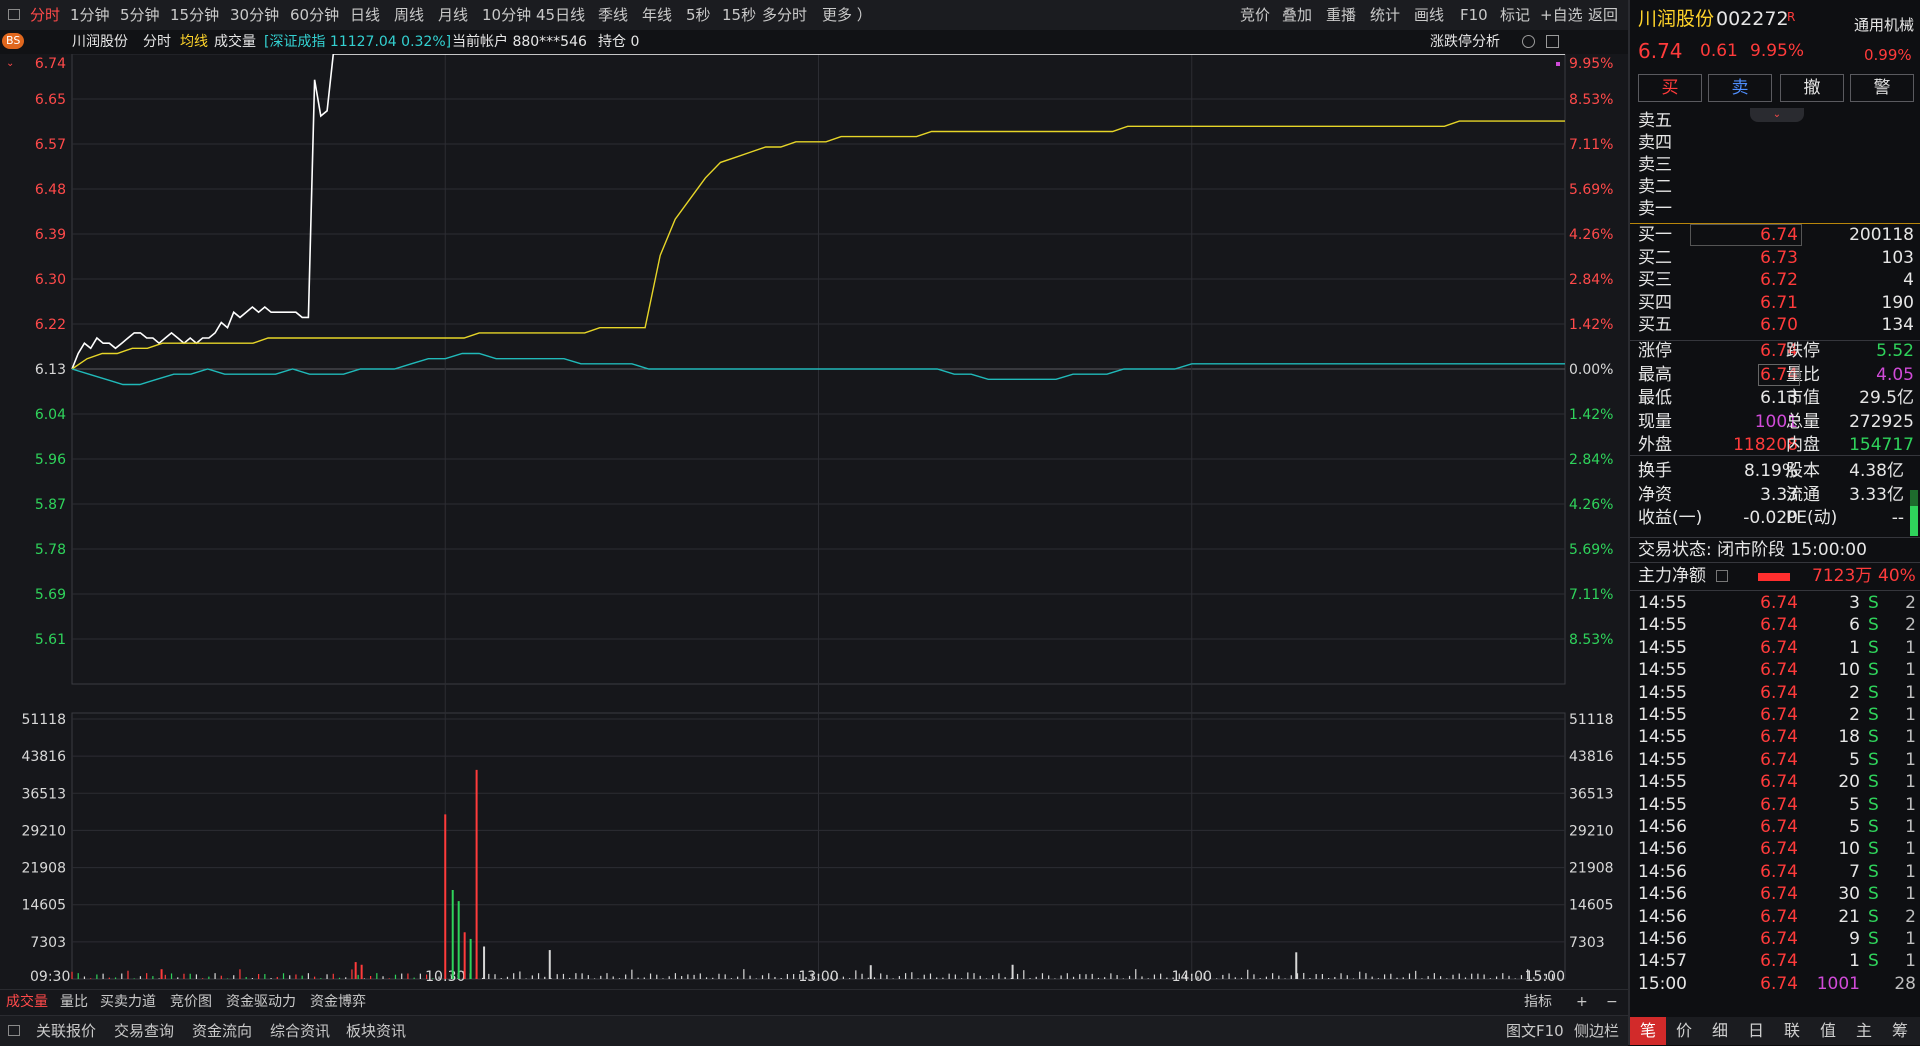 The image size is (1920, 1046). What do you see at coordinates (847, 15) in the screenshot?
I see `period-tab-16: 更多 ）` at bounding box center [847, 15].